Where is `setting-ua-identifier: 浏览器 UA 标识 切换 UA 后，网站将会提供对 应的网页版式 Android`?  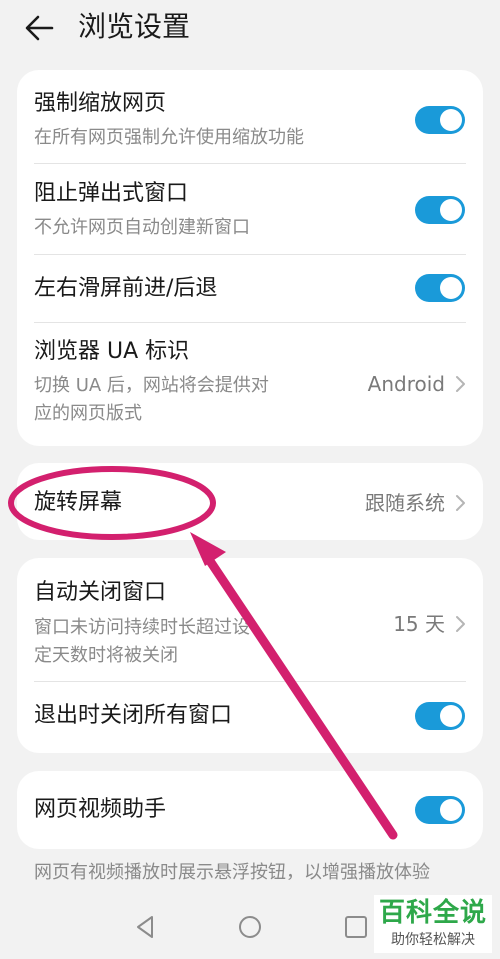
setting-ua-identifier: 浏览器 UA 标识 切换 UA 后，网站将会提供对 应的网页版式 Android is located at coordinates (250, 384).